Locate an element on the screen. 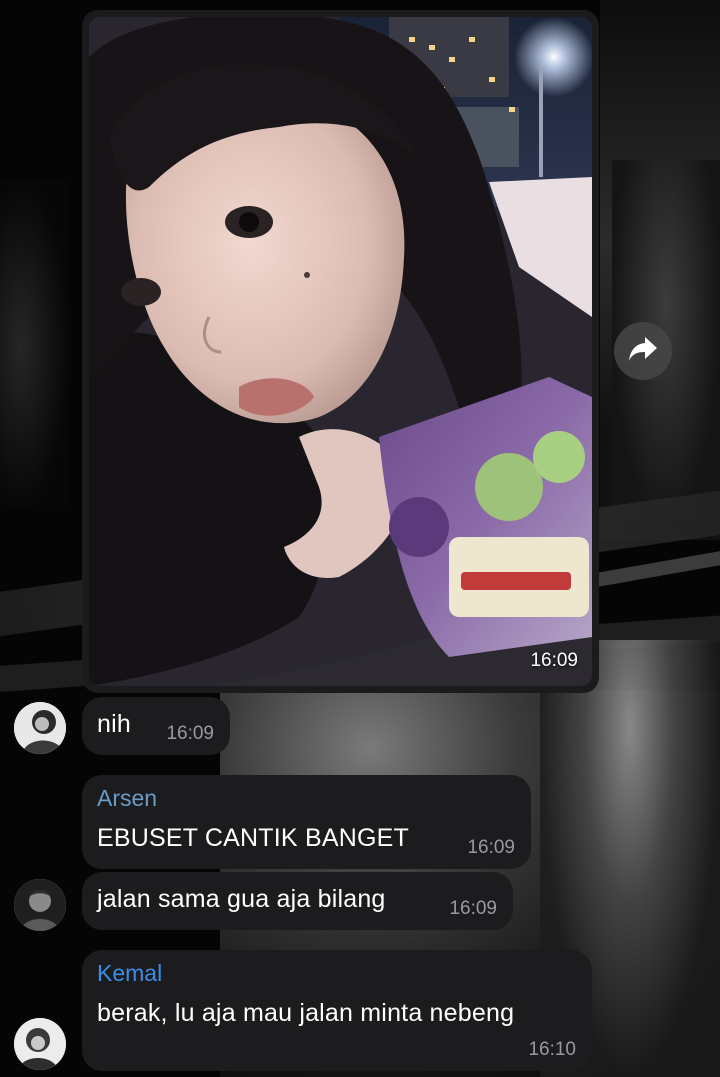 This screenshot has height=1077, width=720. message-text: berak, lu aja mau jalan minta nebeng is located at coordinates (306, 1013).